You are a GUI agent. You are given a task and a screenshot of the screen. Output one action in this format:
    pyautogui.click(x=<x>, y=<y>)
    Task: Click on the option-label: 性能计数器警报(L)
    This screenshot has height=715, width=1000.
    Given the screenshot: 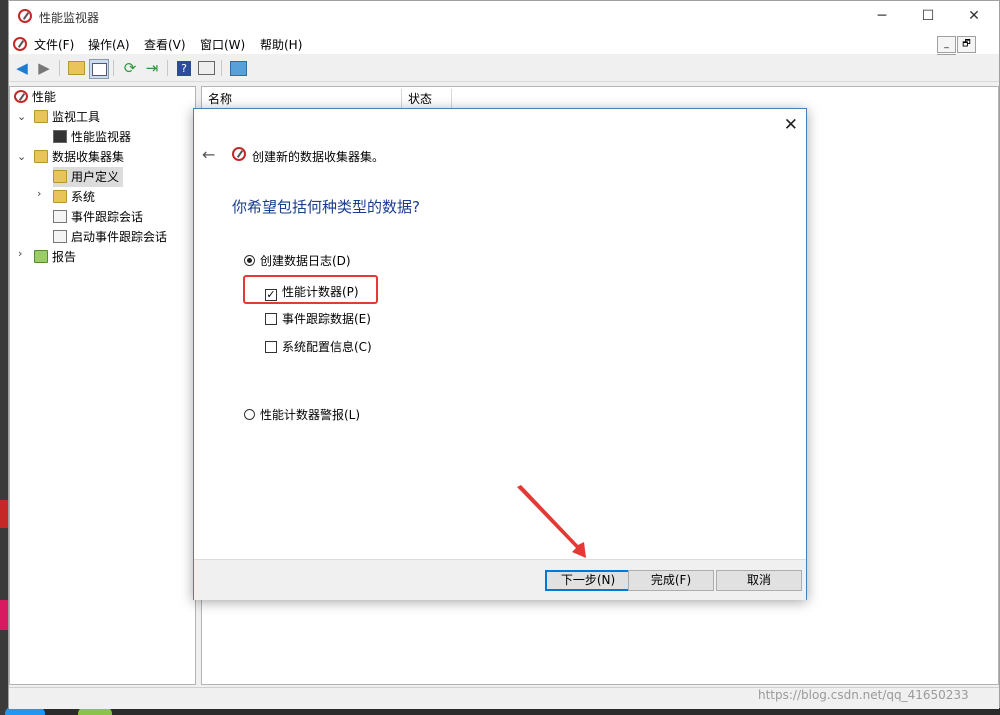 What is the action you would take?
    pyautogui.click(x=310, y=415)
    